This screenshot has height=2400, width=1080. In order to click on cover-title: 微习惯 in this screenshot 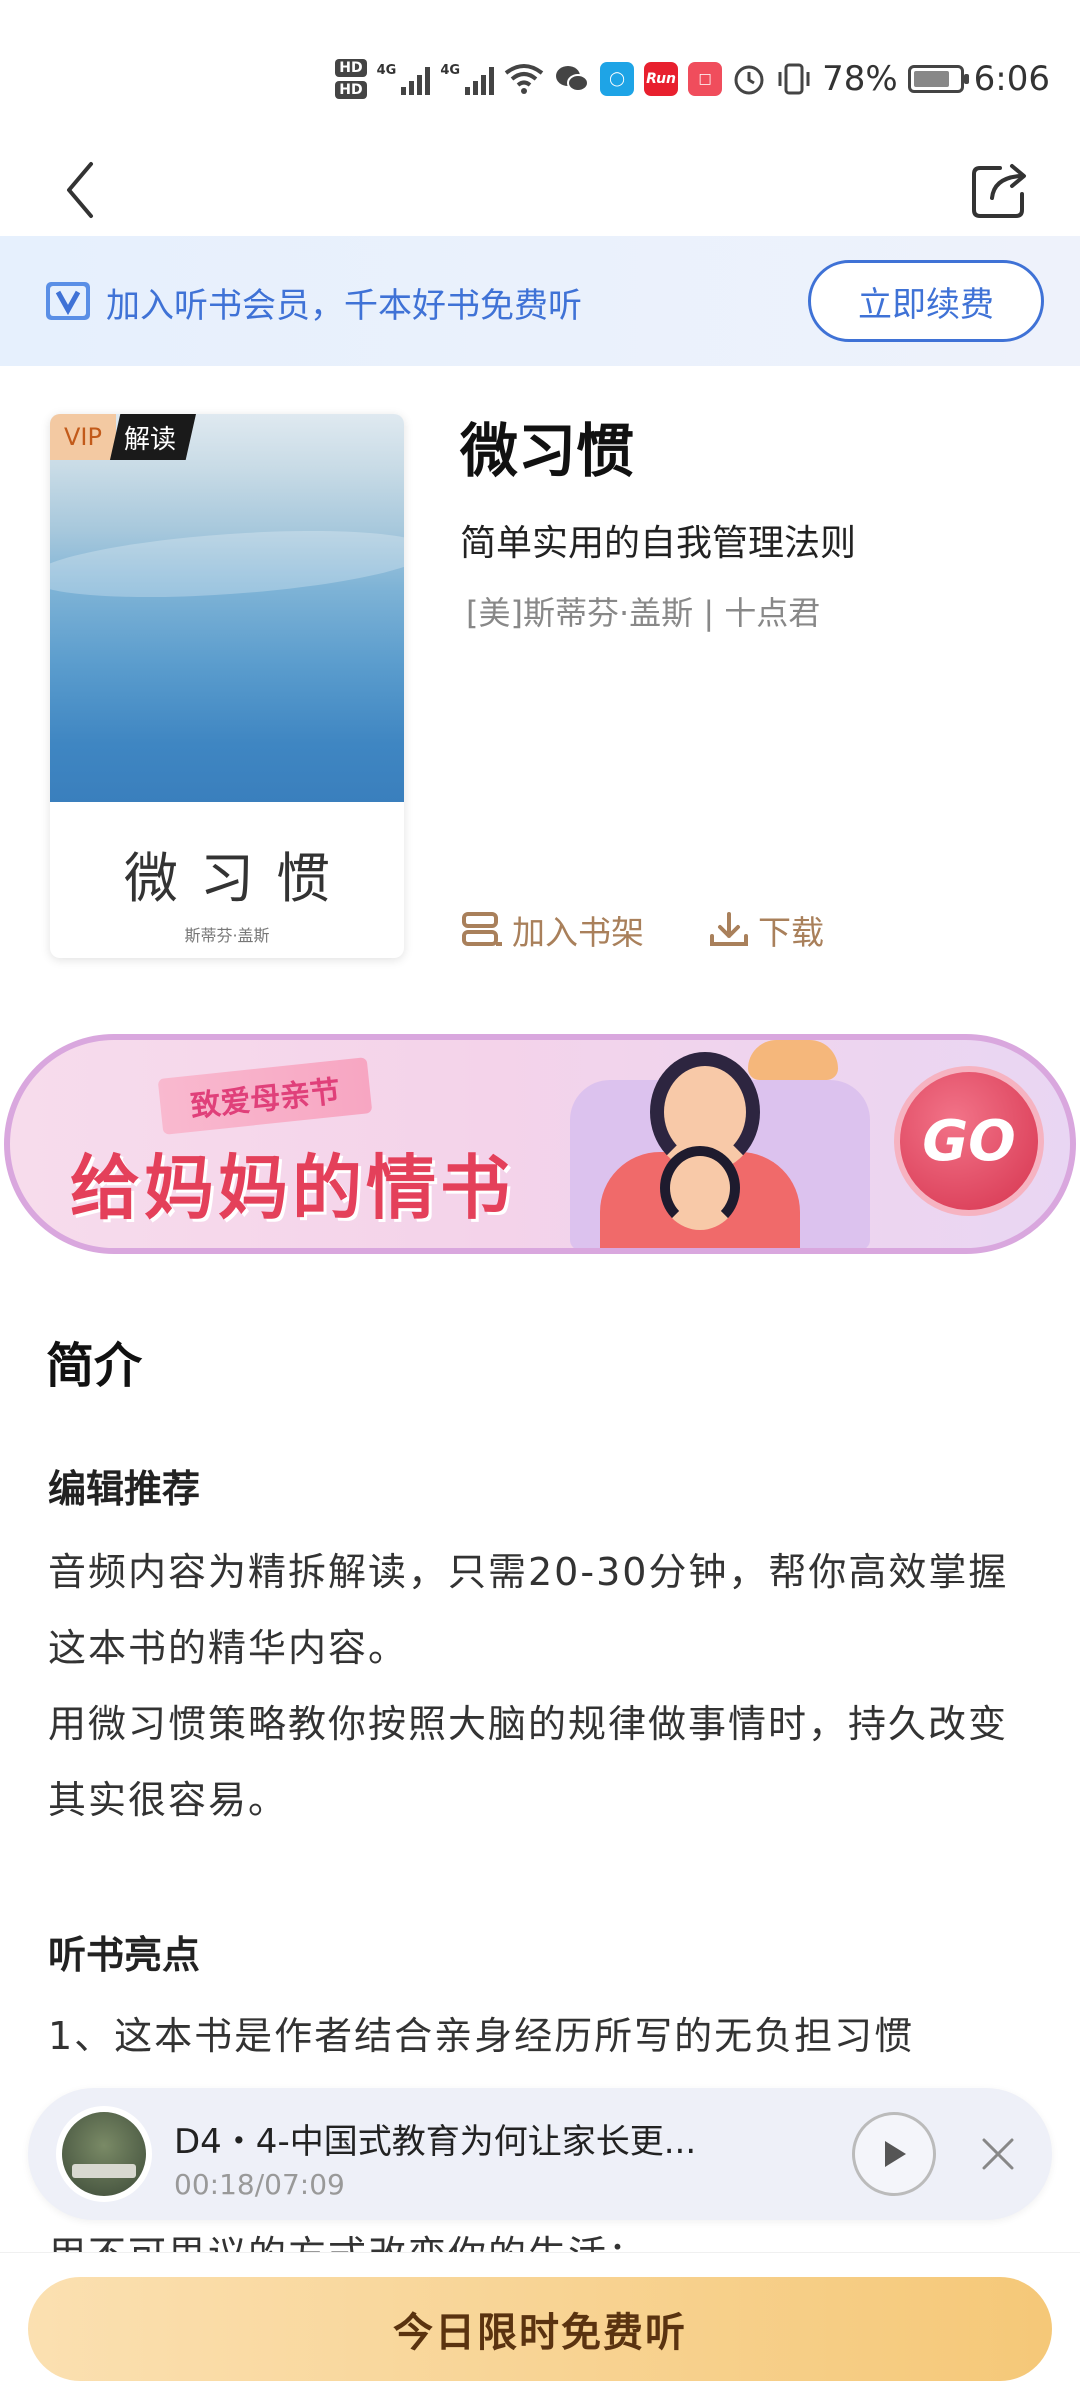, I will do `click(238, 878)`.